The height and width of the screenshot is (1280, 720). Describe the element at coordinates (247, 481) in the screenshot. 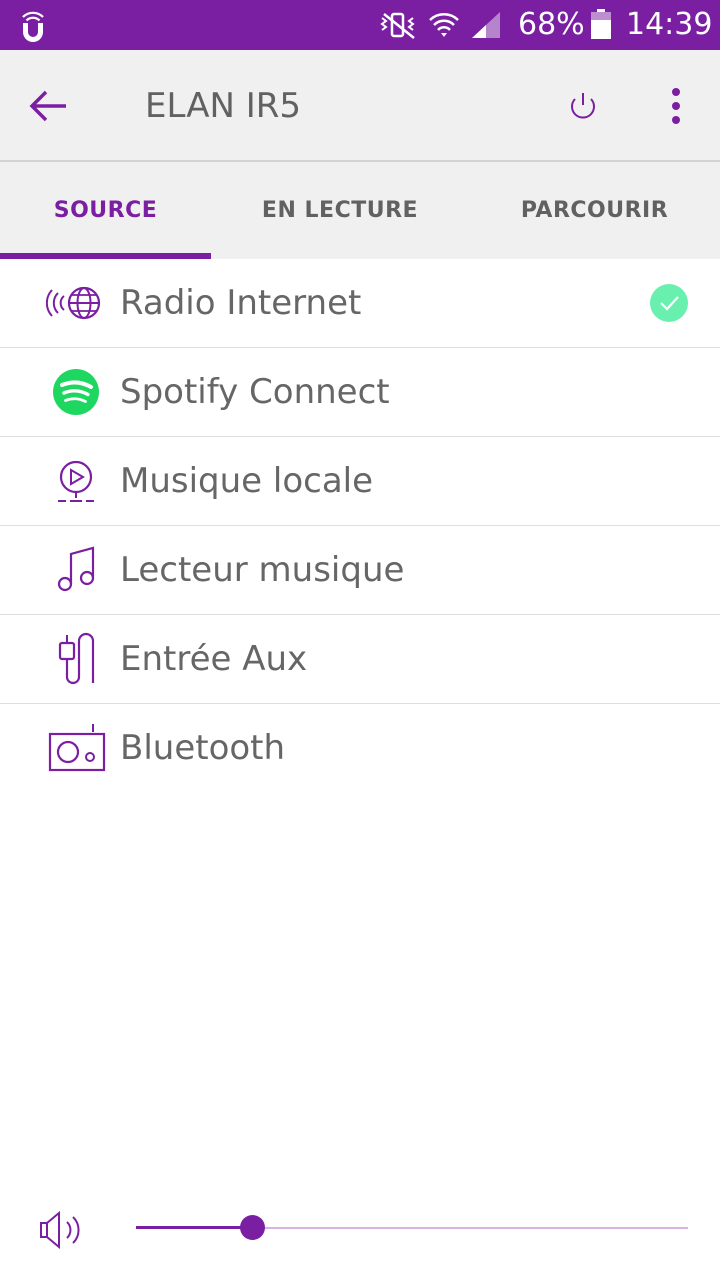

I see `source-label: Musique locale` at that location.